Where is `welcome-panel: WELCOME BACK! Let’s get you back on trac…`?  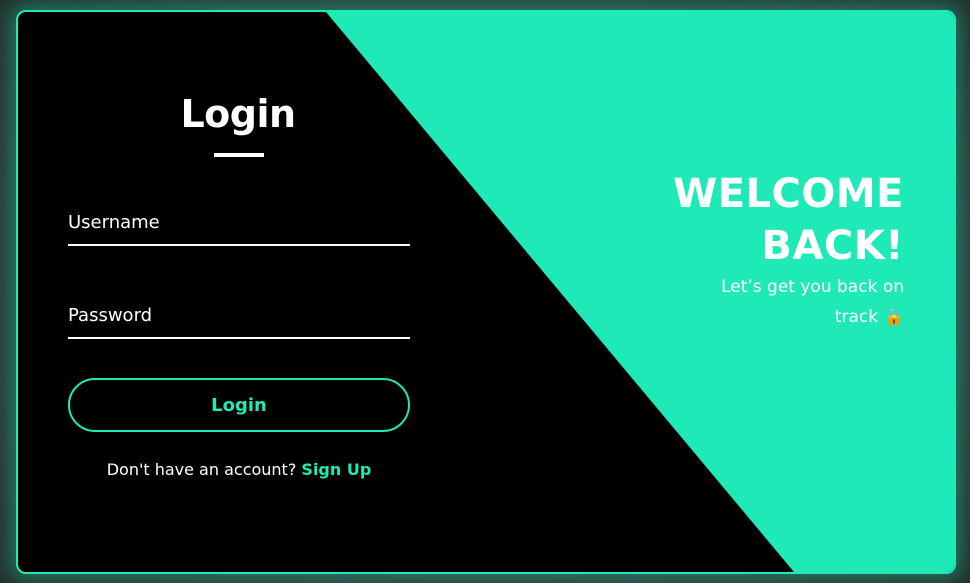
welcome-panel: WELCOME BACK! Let’s get you back on trac… is located at coordinates (754, 250).